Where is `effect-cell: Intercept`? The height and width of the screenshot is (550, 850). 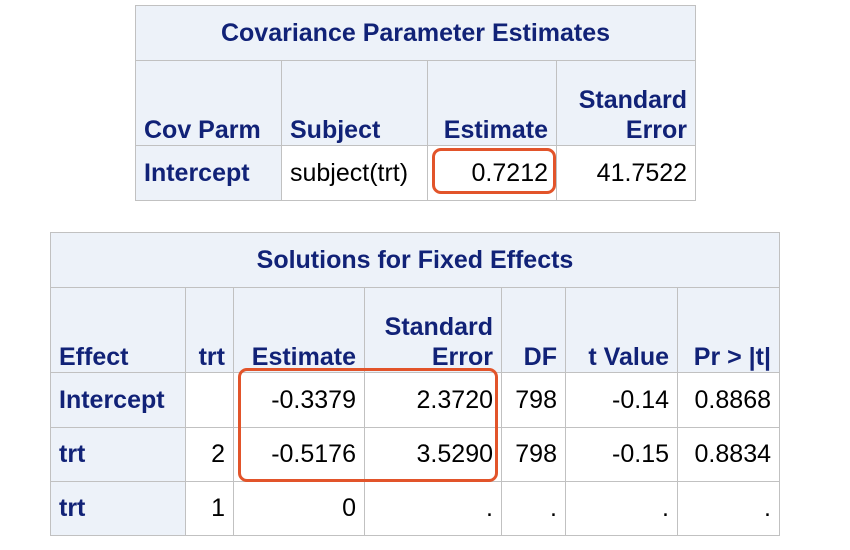 effect-cell: Intercept is located at coordinates (118, 400).